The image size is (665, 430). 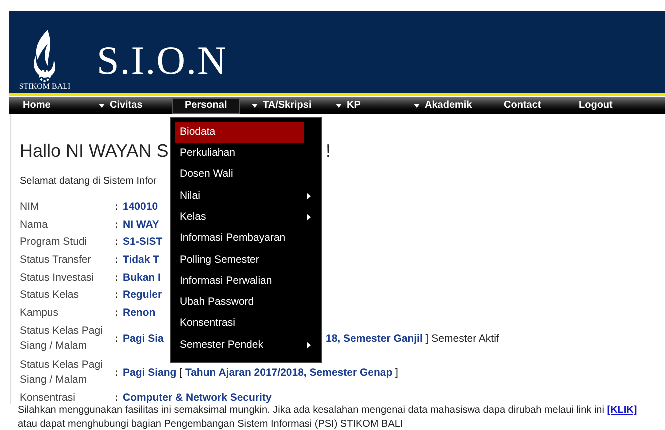 What do you see at coordinates (246, 154) in the screenshot?
I see `menu-item: Perkuliahan` at bounding box center [246, 154].